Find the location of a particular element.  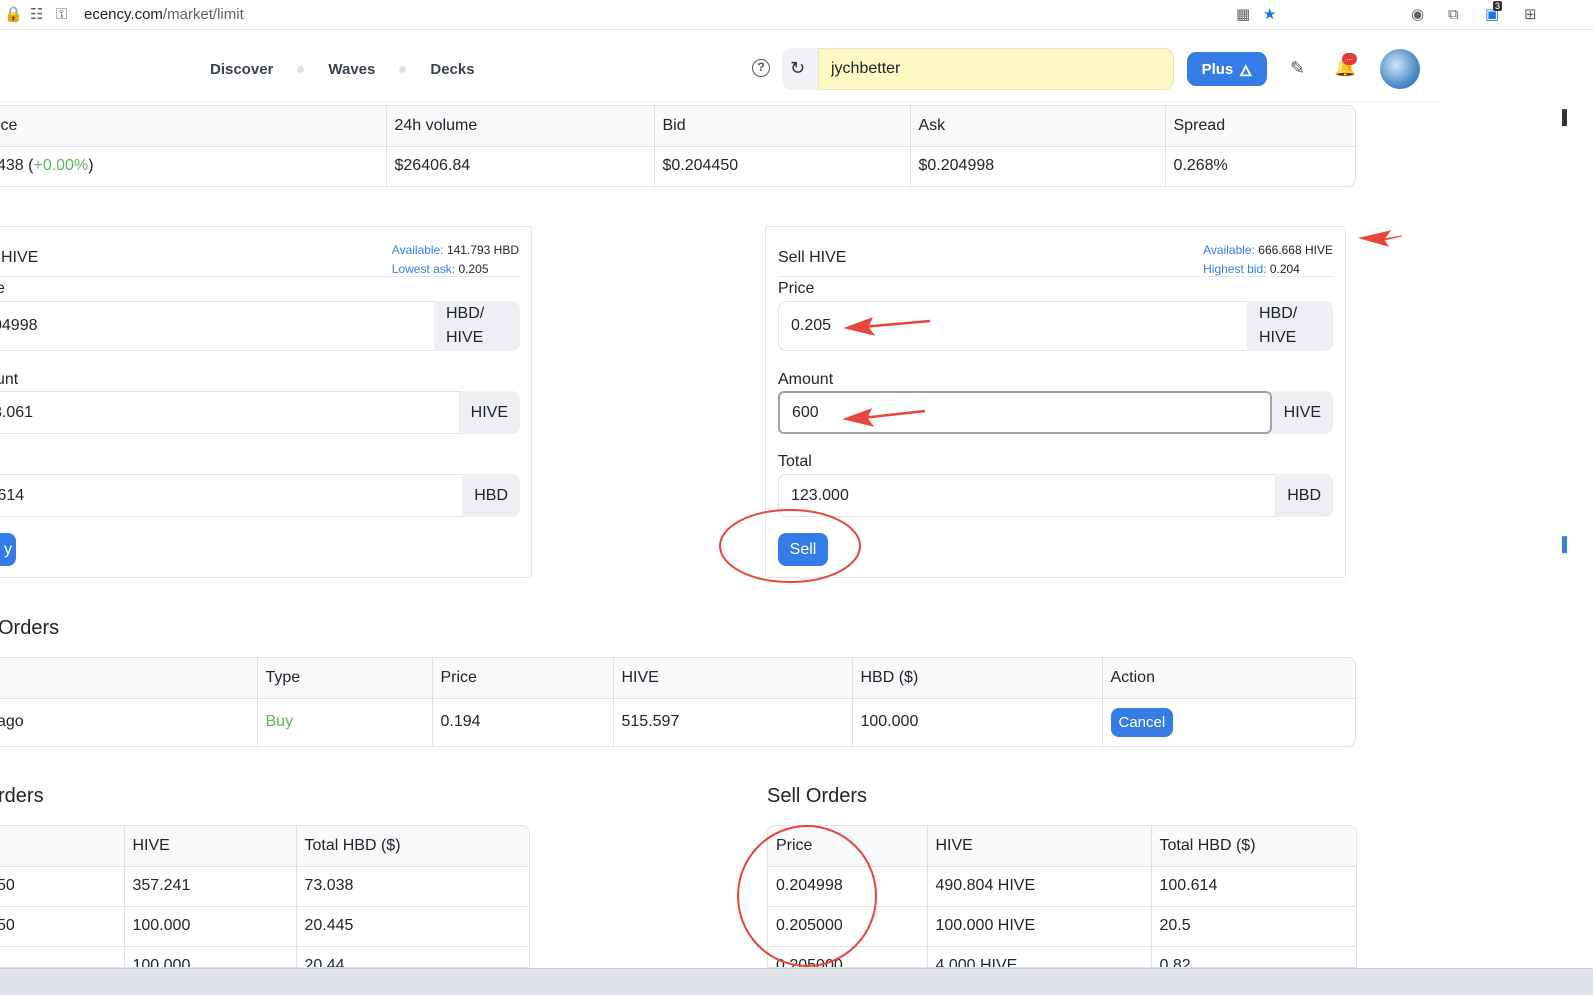

search-input is located at coordinates (996, 69).